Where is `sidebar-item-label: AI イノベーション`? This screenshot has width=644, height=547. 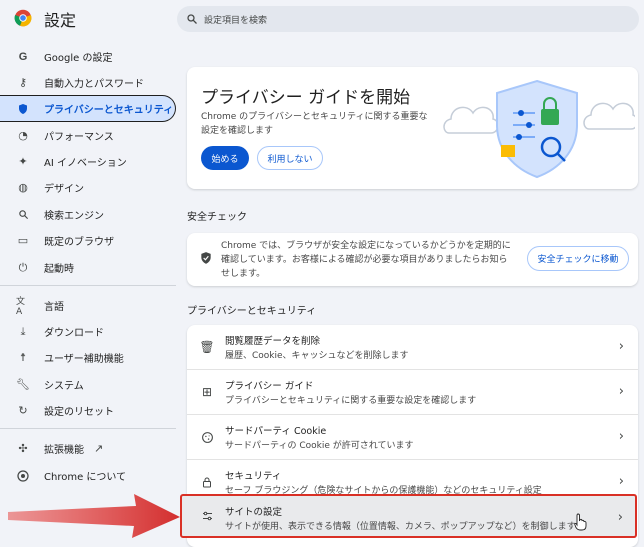 sidebar-item-label: AI イノベーション is located at coordinates (85, 163).